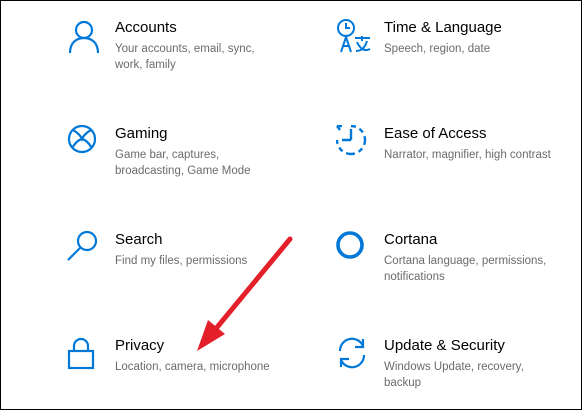 The width and height of the screenshot is (582, 410). What do you see at coordinates (85, 37) in the screenshot?
I see `person-icon` at bounding box center [85, 37].